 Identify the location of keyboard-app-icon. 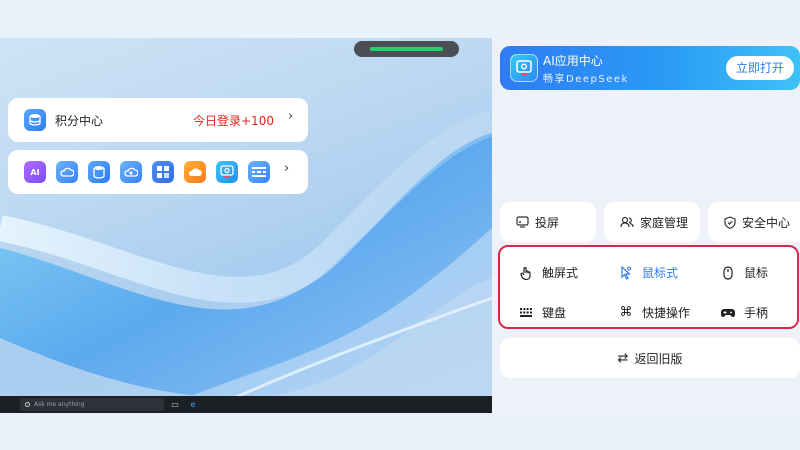
(259, 172).